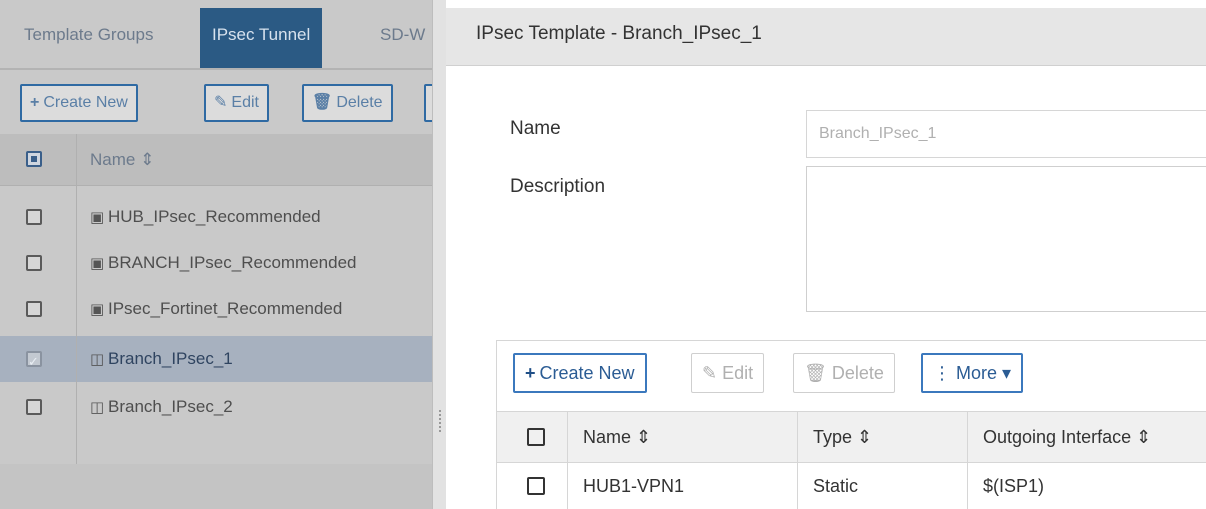 The width and height of the screenshot is (1206, 509). Describe the element at coordinates (945, 373) in the screenshot. I see `more-vertical-icon: ⋮` at that location.